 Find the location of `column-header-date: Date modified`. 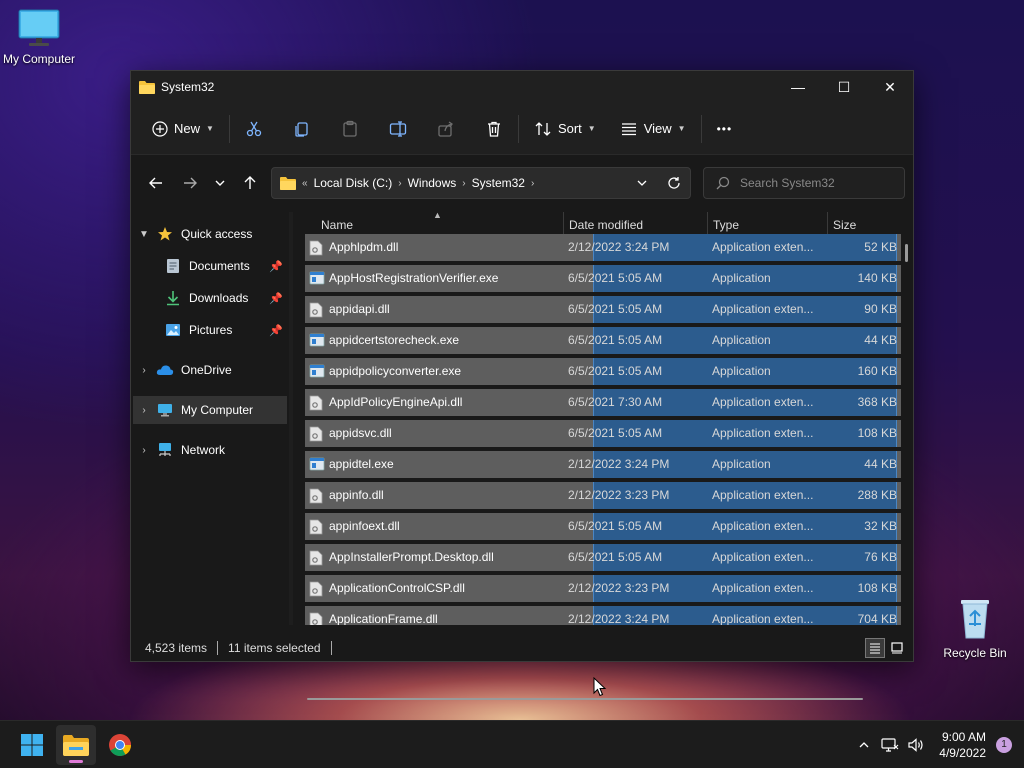

column-header-date: Date modified is located at coordinates (606, 225).